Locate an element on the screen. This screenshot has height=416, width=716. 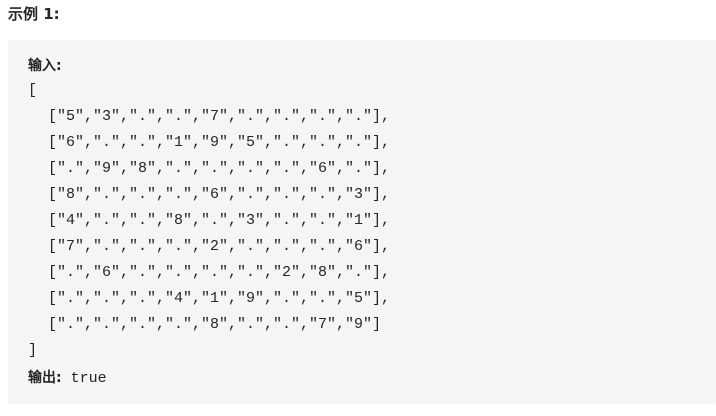
board-row-6: ["7",".",".",".","2",".",".",".","6"], is located at coordinates (219, 246).